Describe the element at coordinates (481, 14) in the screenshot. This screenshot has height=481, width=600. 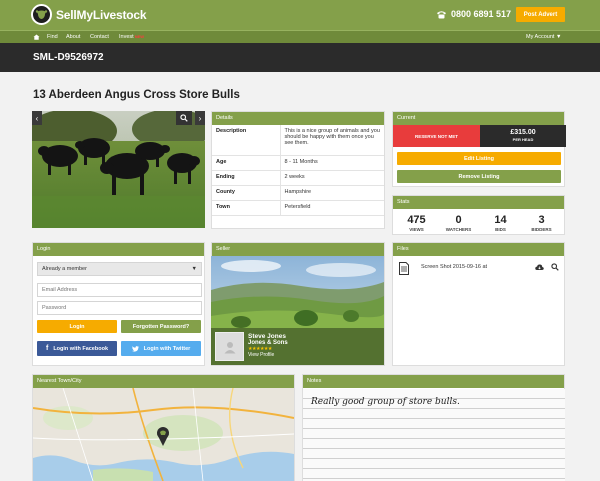
I see `phone-text: 0800 6891 517` at that location.